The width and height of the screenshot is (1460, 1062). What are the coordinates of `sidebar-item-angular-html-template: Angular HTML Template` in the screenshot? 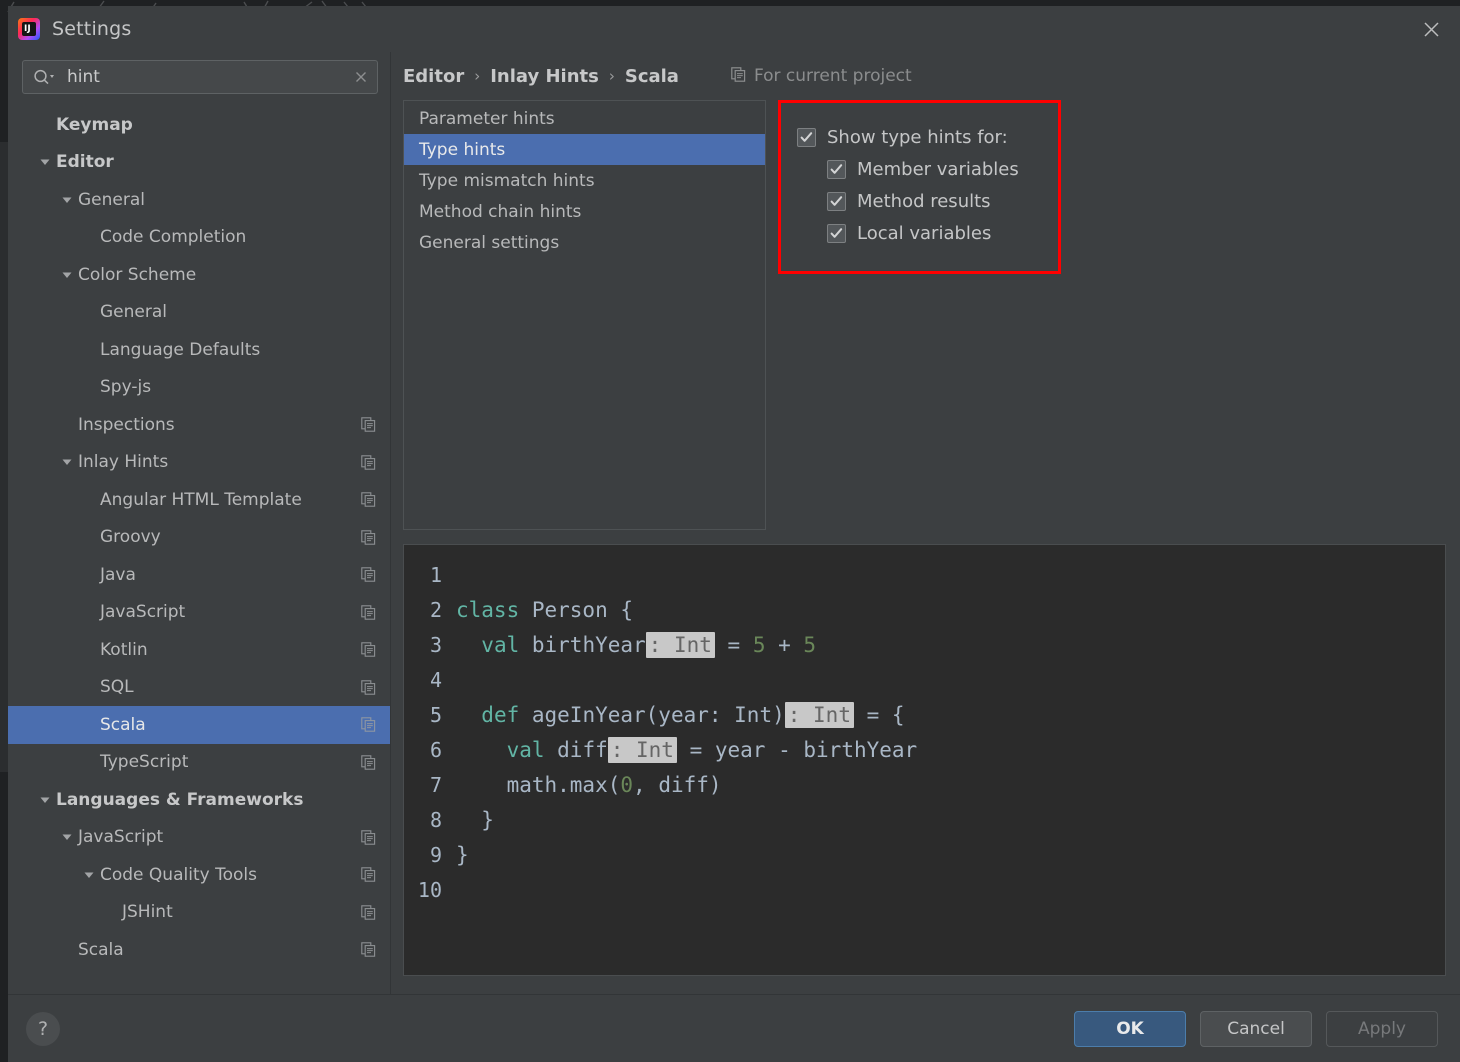 It's located at (199, 500).